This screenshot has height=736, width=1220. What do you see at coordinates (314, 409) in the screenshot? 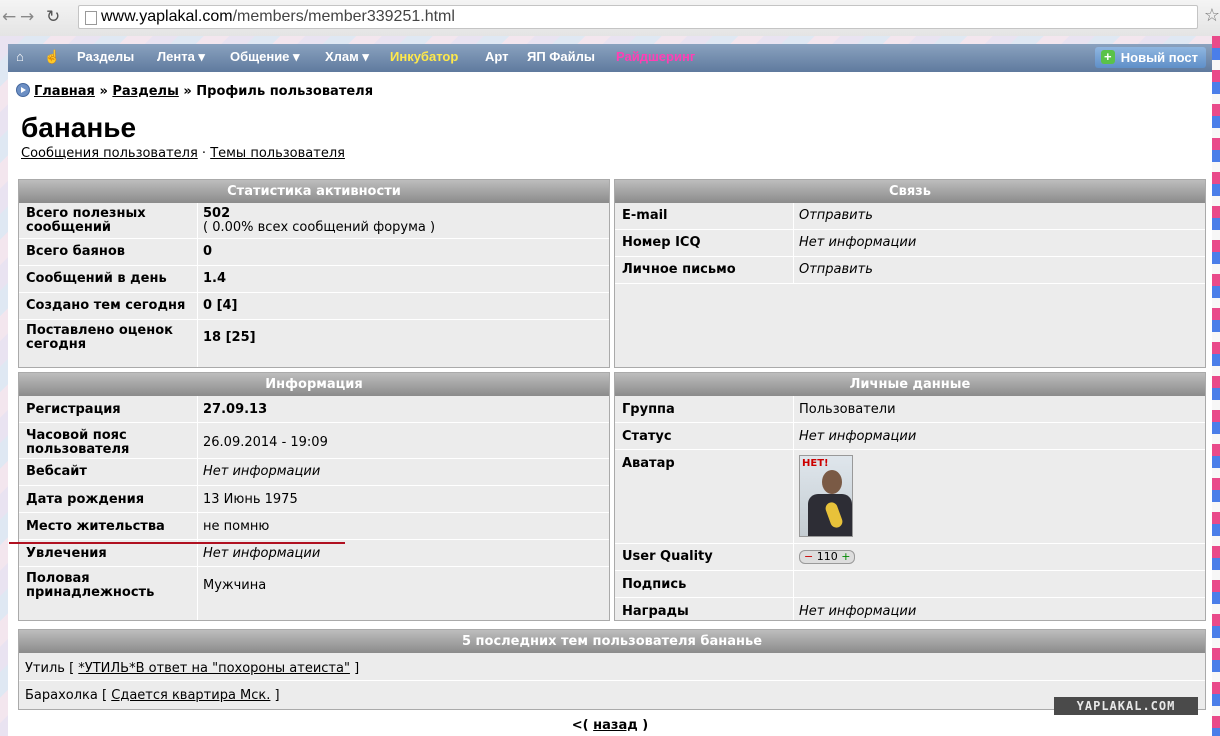
I see `info-row: Регистрация 27.09.13` at bounding box center [314, 409].